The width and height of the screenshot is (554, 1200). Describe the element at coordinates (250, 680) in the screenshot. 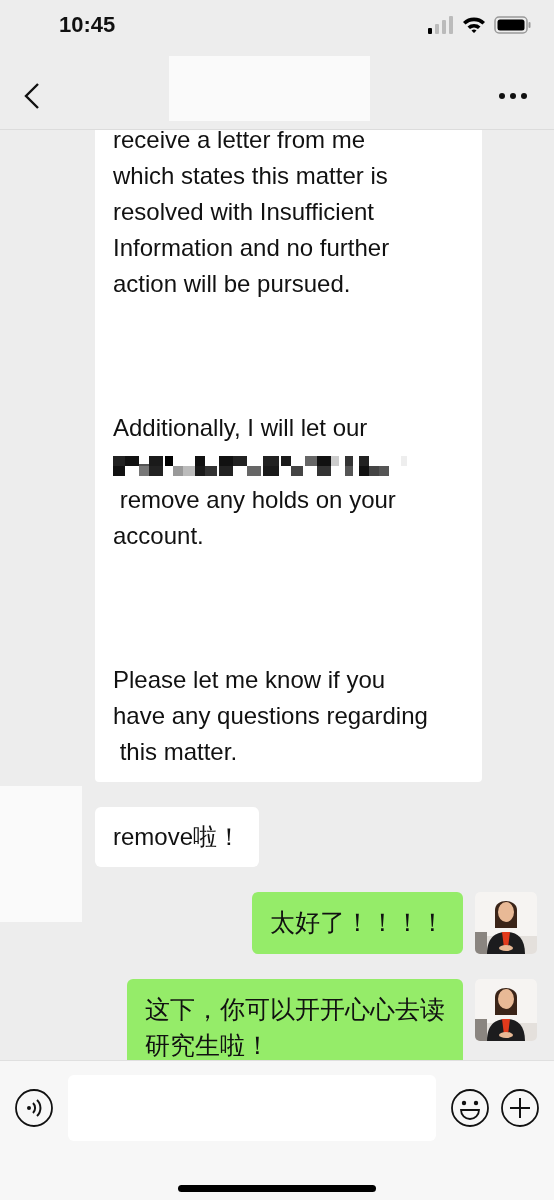

I see `message-text: Please let me know if you` at that location.